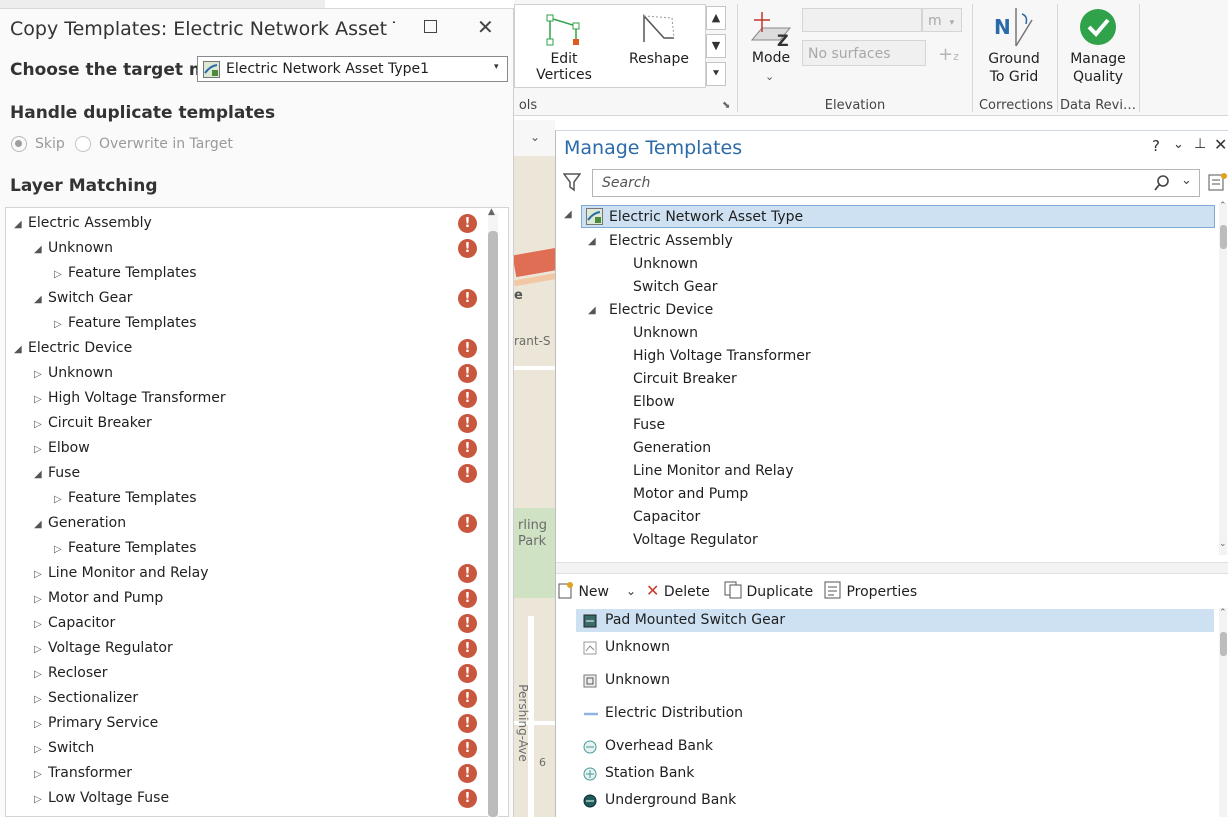 This screenshot has height=817, width=1228. What do you see at coordinates (101, 798) in the screenshot?
I see `tree-row: ▷ Low Voltage Fuse` at bounding box center [101, 798].